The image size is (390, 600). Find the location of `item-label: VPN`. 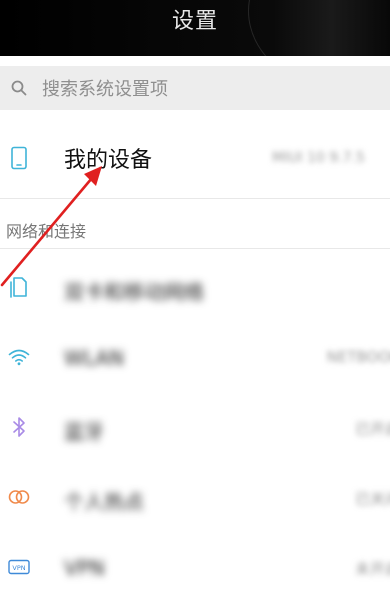

item-label: VPN is located at coordinates (84, 568).